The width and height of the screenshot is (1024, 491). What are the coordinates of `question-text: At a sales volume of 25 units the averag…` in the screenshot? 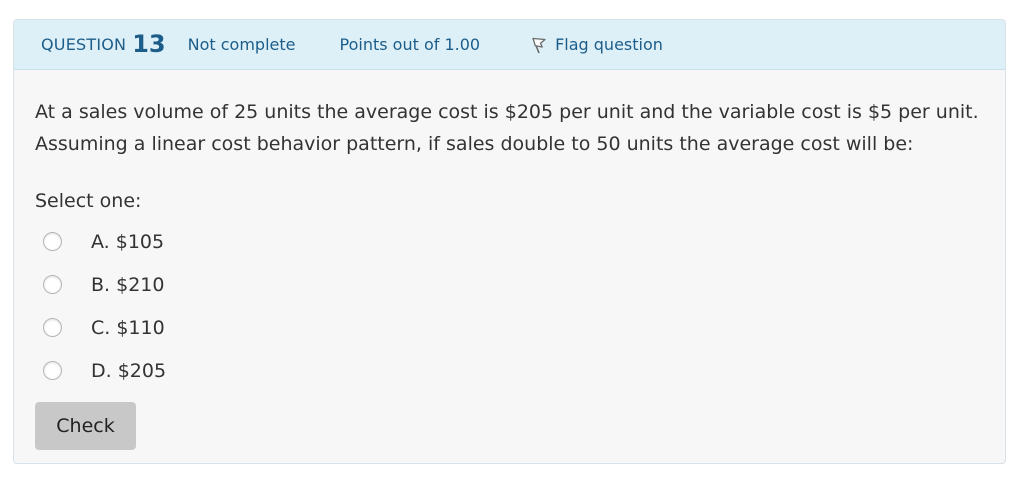 It's located at (509, 128).